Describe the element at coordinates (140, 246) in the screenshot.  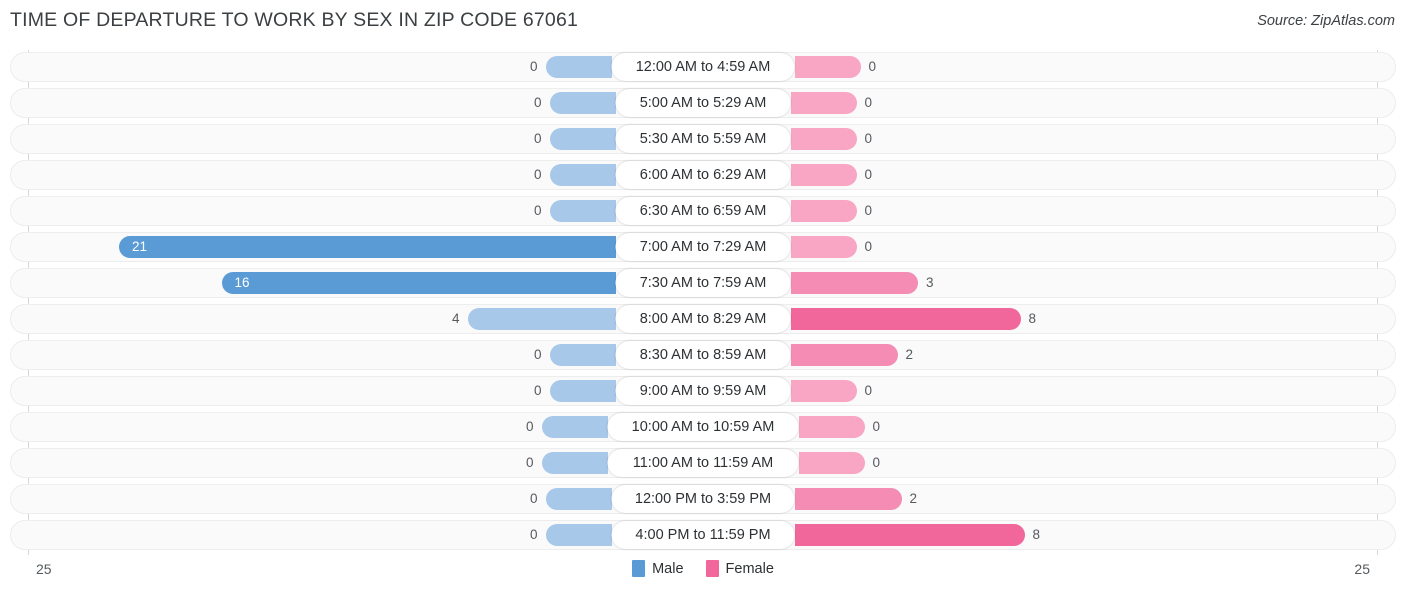
I see `bar-value-male: 21` at that location.